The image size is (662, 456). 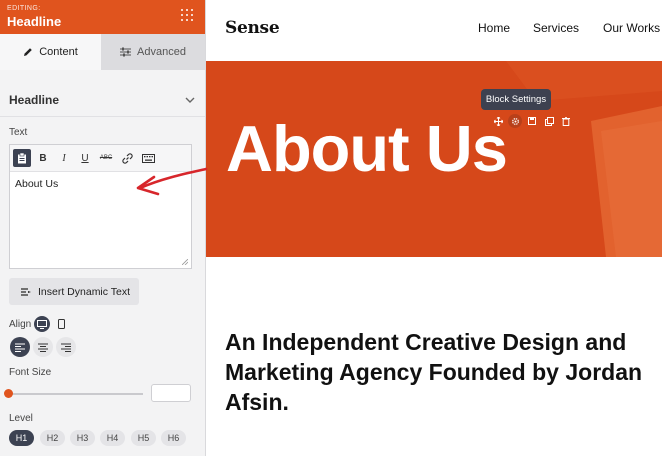 I want to click on text-label: Text, so click(x=18, y=132).